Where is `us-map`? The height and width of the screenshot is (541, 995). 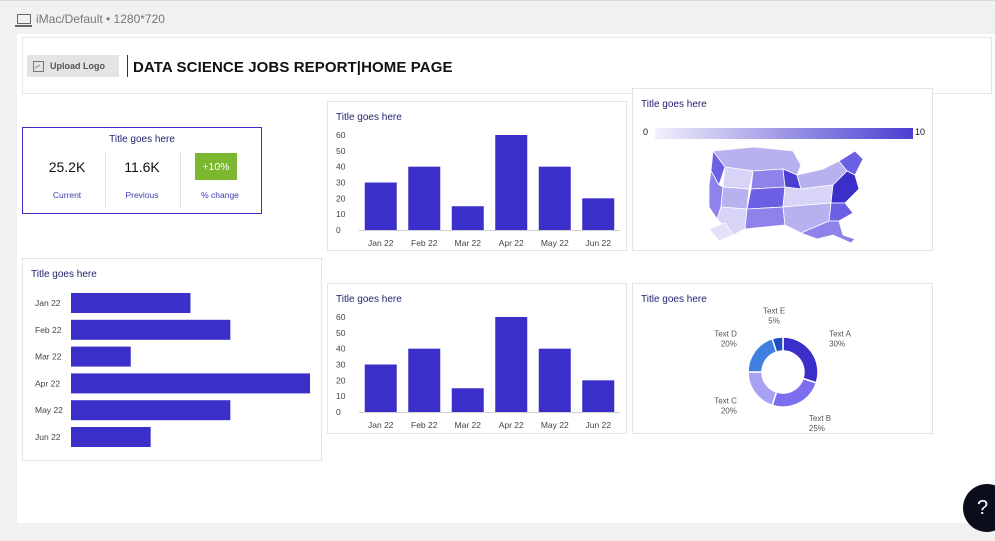 us-map is located at coordinates (786, 195).